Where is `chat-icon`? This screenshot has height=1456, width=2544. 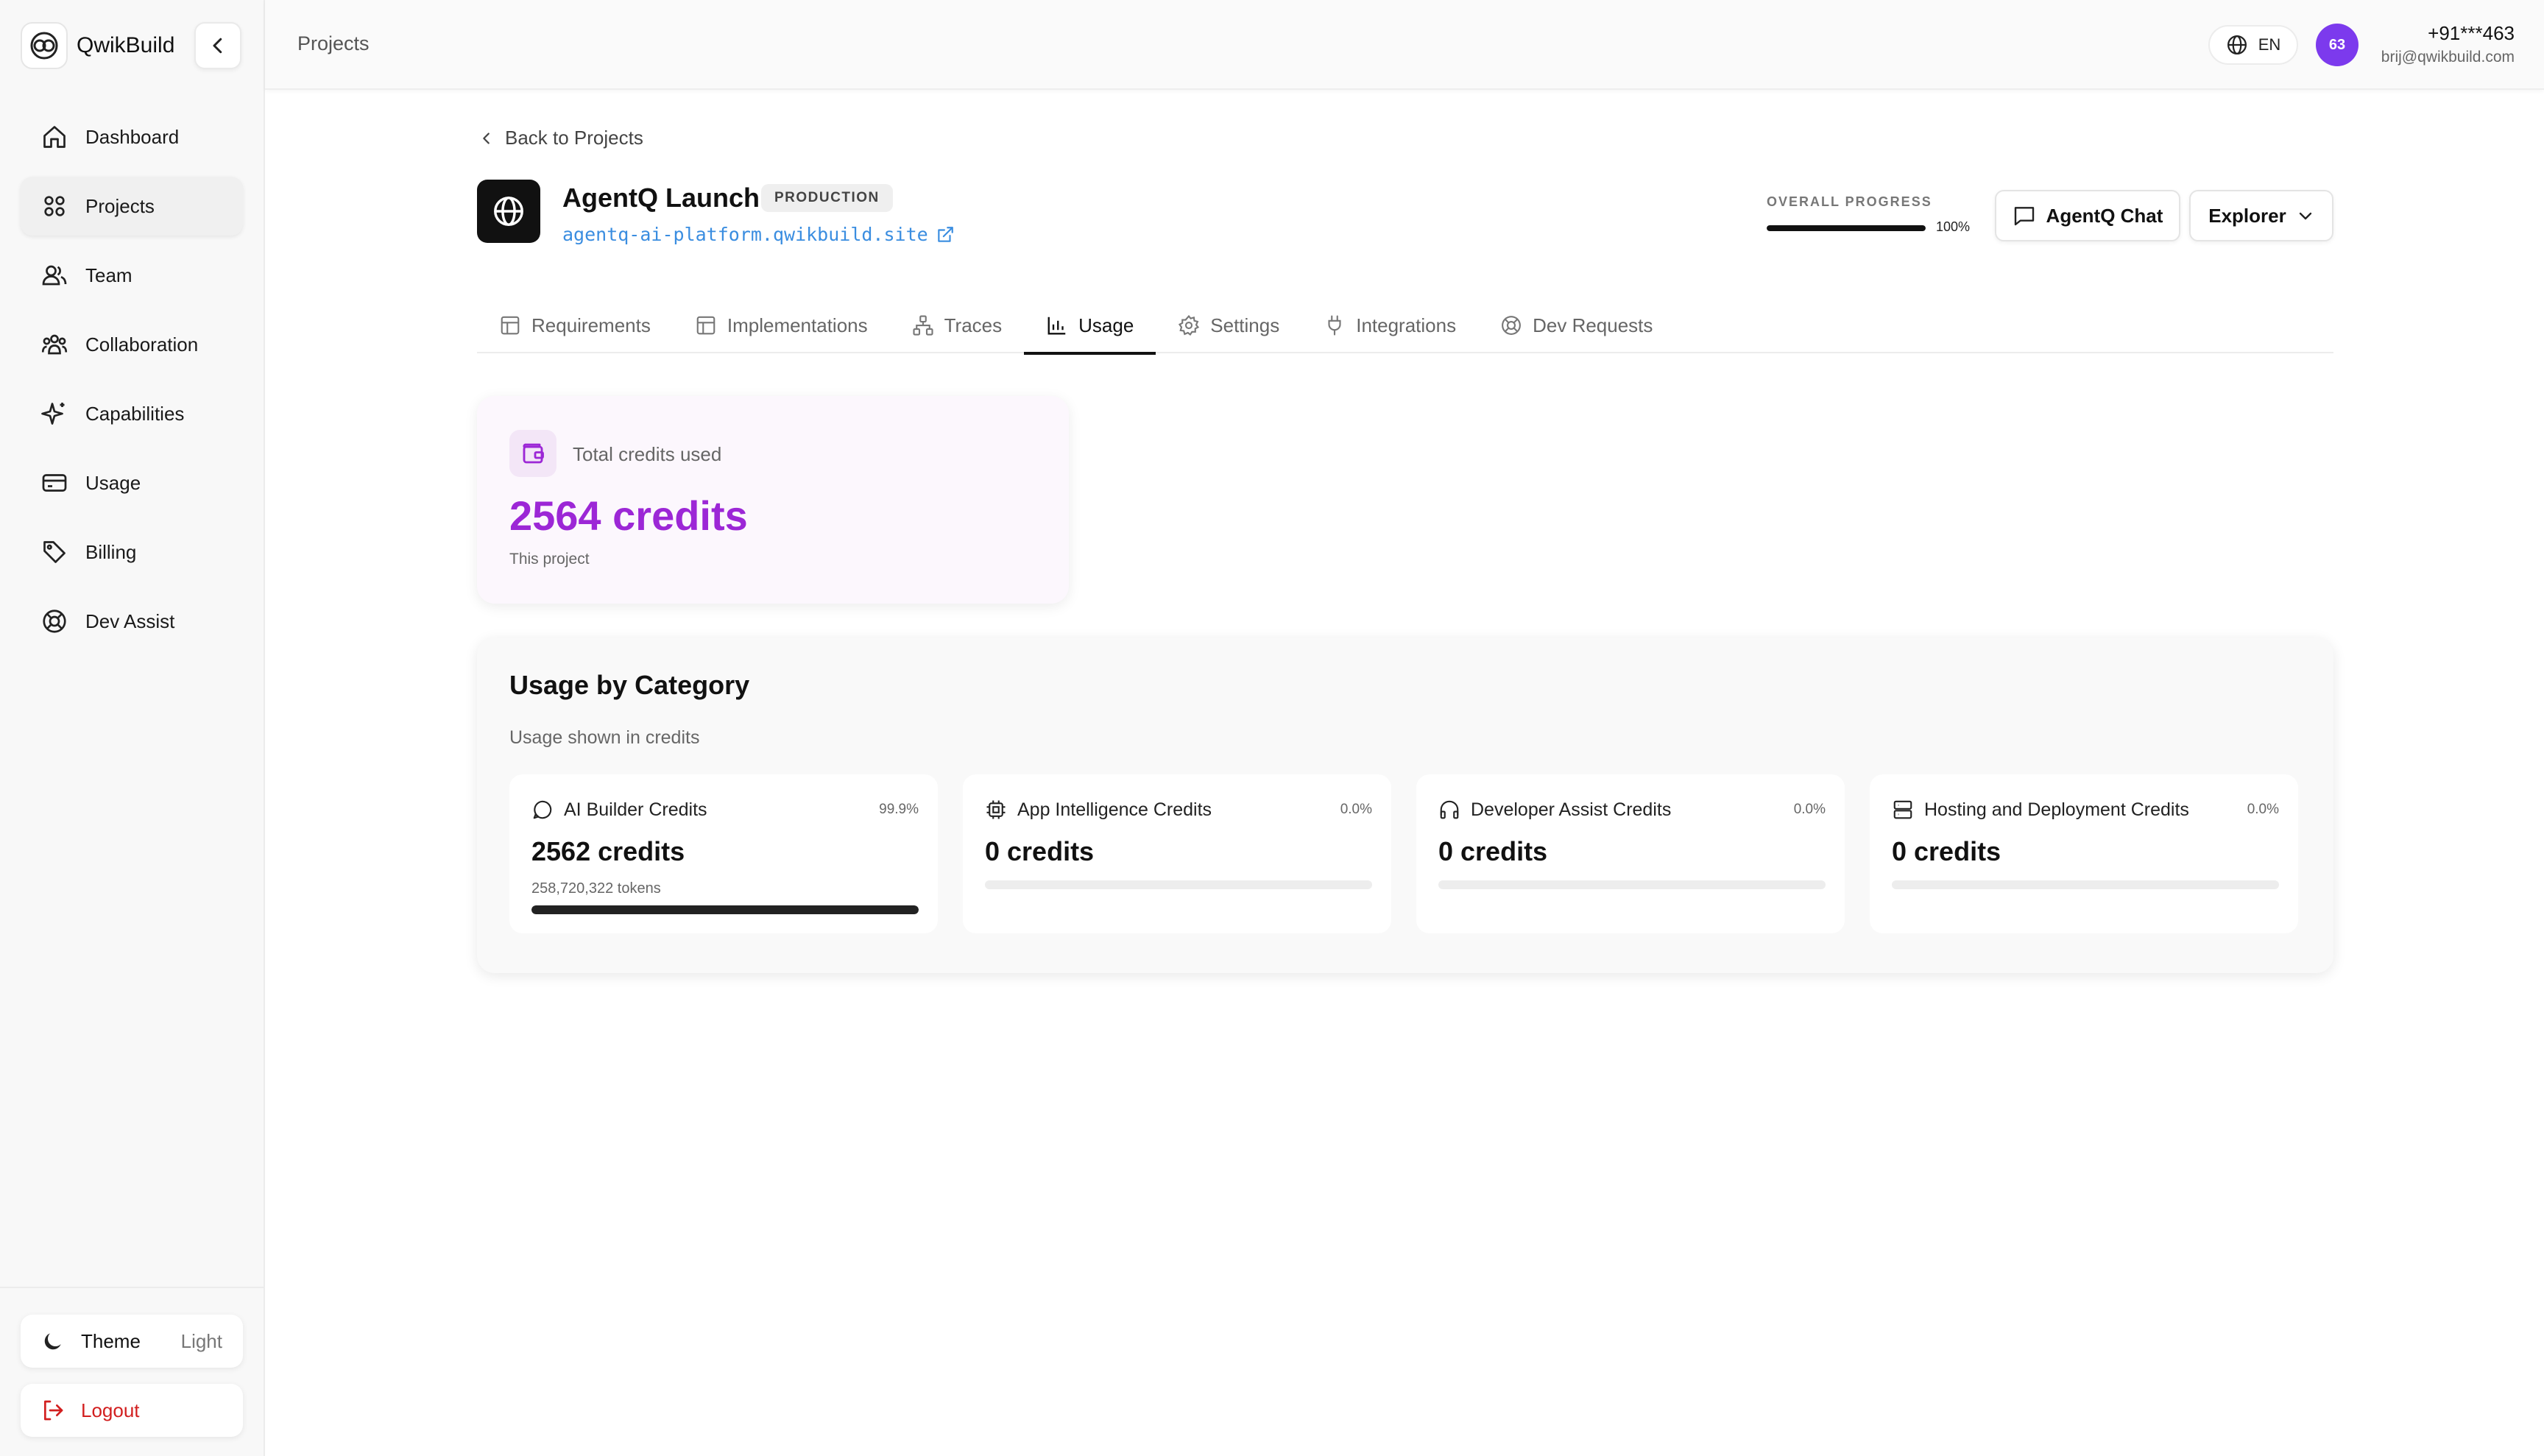
chat-icon is located at coordinates (2024, 216).